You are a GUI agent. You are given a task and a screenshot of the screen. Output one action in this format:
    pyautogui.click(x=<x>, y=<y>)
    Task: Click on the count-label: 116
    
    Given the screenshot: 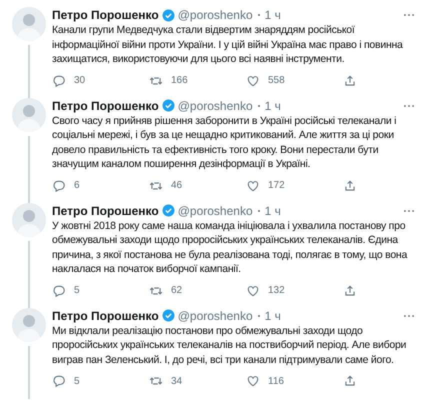 What is the action you would take?
    pyautogui.click(x=276, y=381)
    